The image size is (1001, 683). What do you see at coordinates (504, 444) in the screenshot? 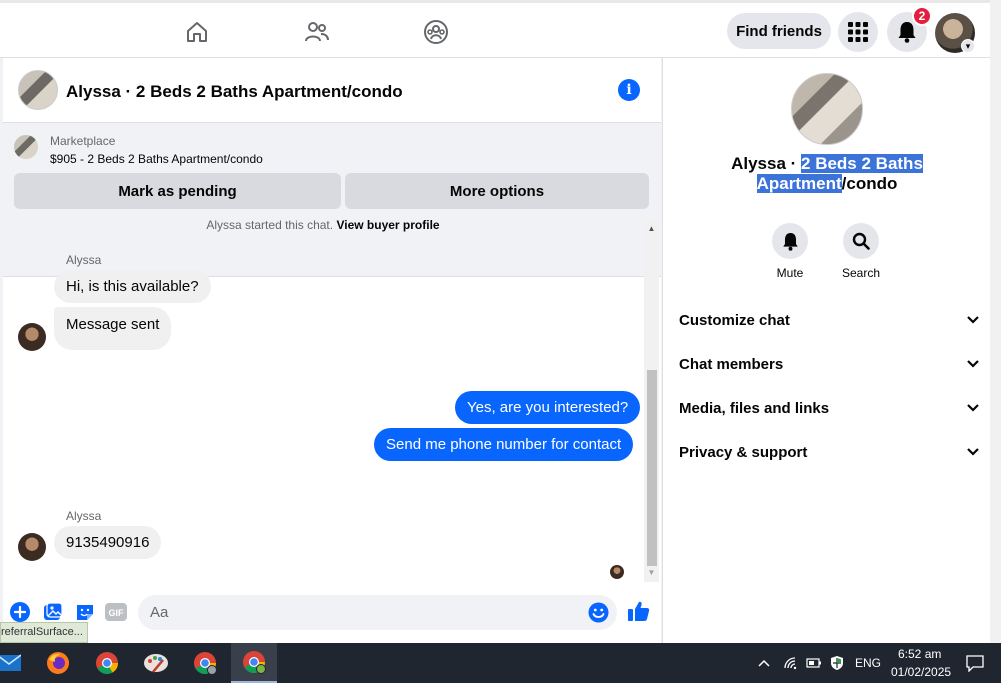
I see `message-bubble-outgoing: Send me phone number for contact` at bounding box center [504, 444].